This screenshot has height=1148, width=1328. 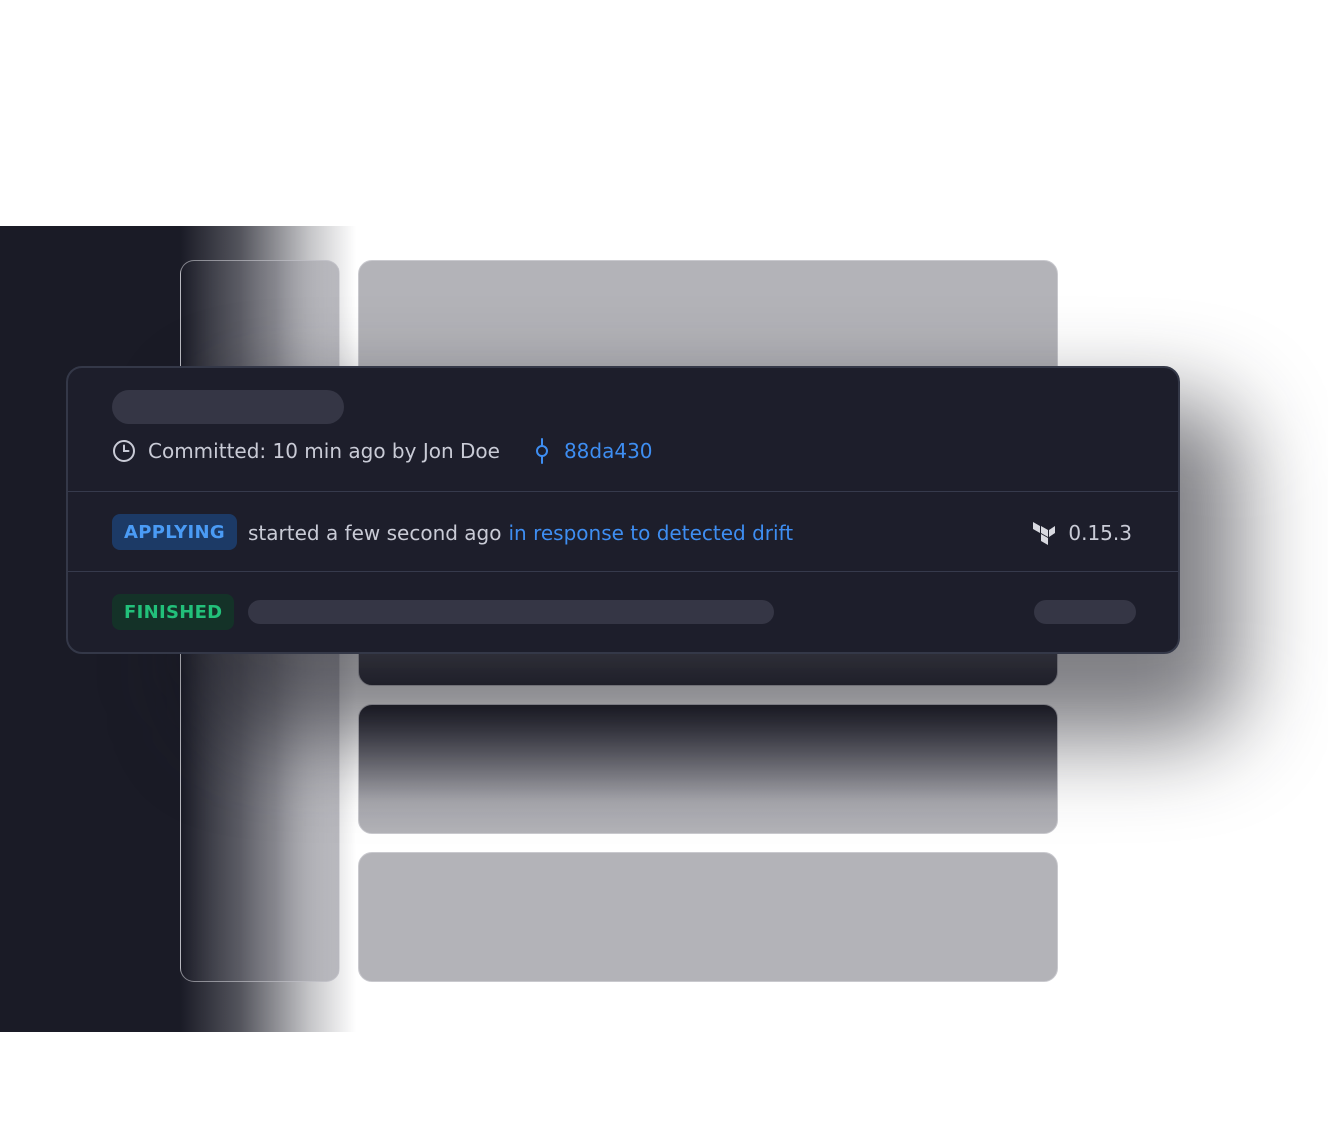 I want to click on commit-hash-link: 88da430, so click(x=608, y=451).